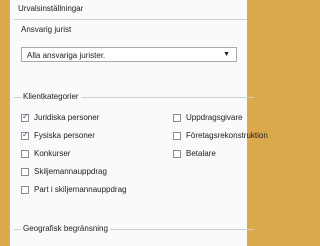 This screenshot has height=246, width=320. What do you see at coordinates (67, 117) in the screenshot?
I see `checkbox-label: Juridiska personer` at bounding box center [67, 117].